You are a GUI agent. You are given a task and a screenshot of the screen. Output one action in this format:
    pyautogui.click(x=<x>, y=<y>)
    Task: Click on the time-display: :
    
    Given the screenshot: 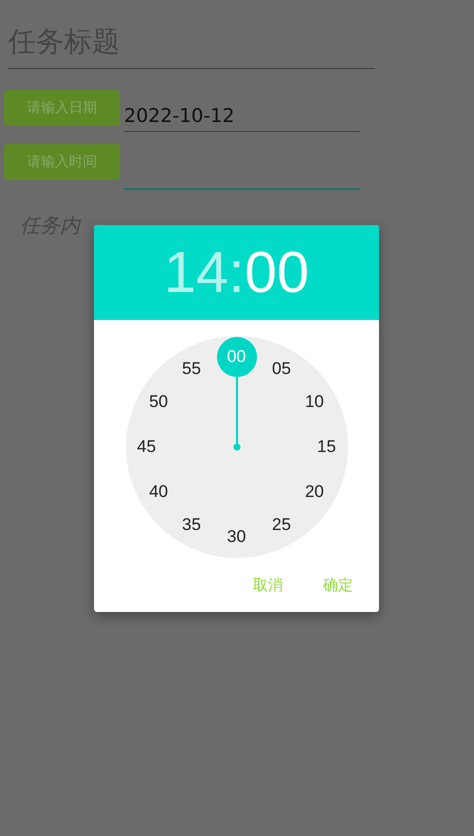 What is the action you would take?
    pyautogui.click(x=236, y=272)
    